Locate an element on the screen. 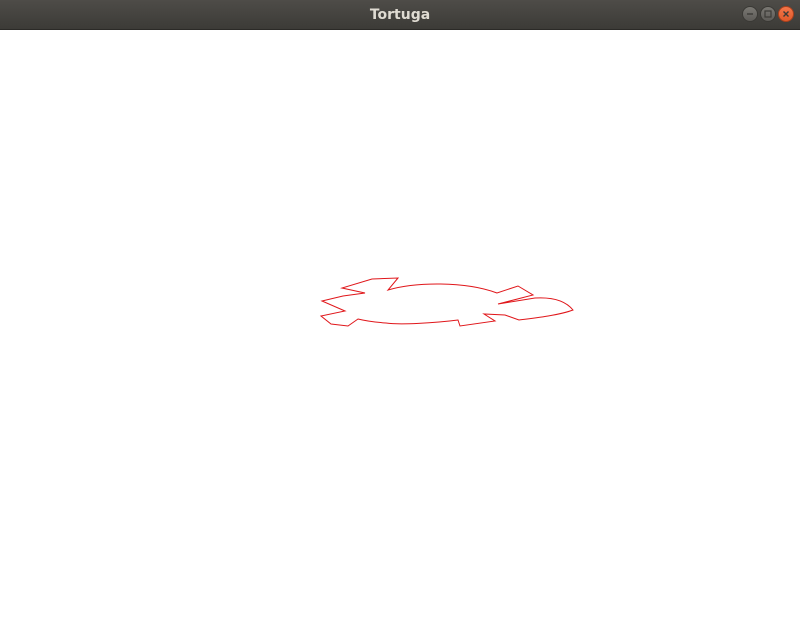  turtle-drawing is located at coordinates (446, 302).